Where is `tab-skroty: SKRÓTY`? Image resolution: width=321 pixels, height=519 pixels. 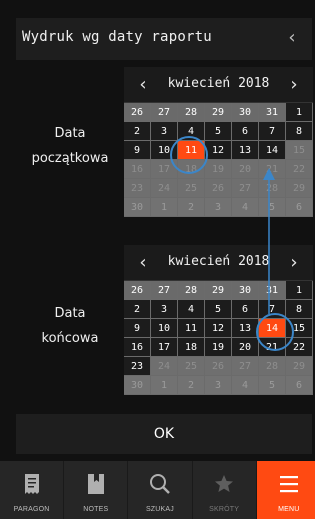 tab-skroty: SKRÓTY is located at coordinates (225, 490).